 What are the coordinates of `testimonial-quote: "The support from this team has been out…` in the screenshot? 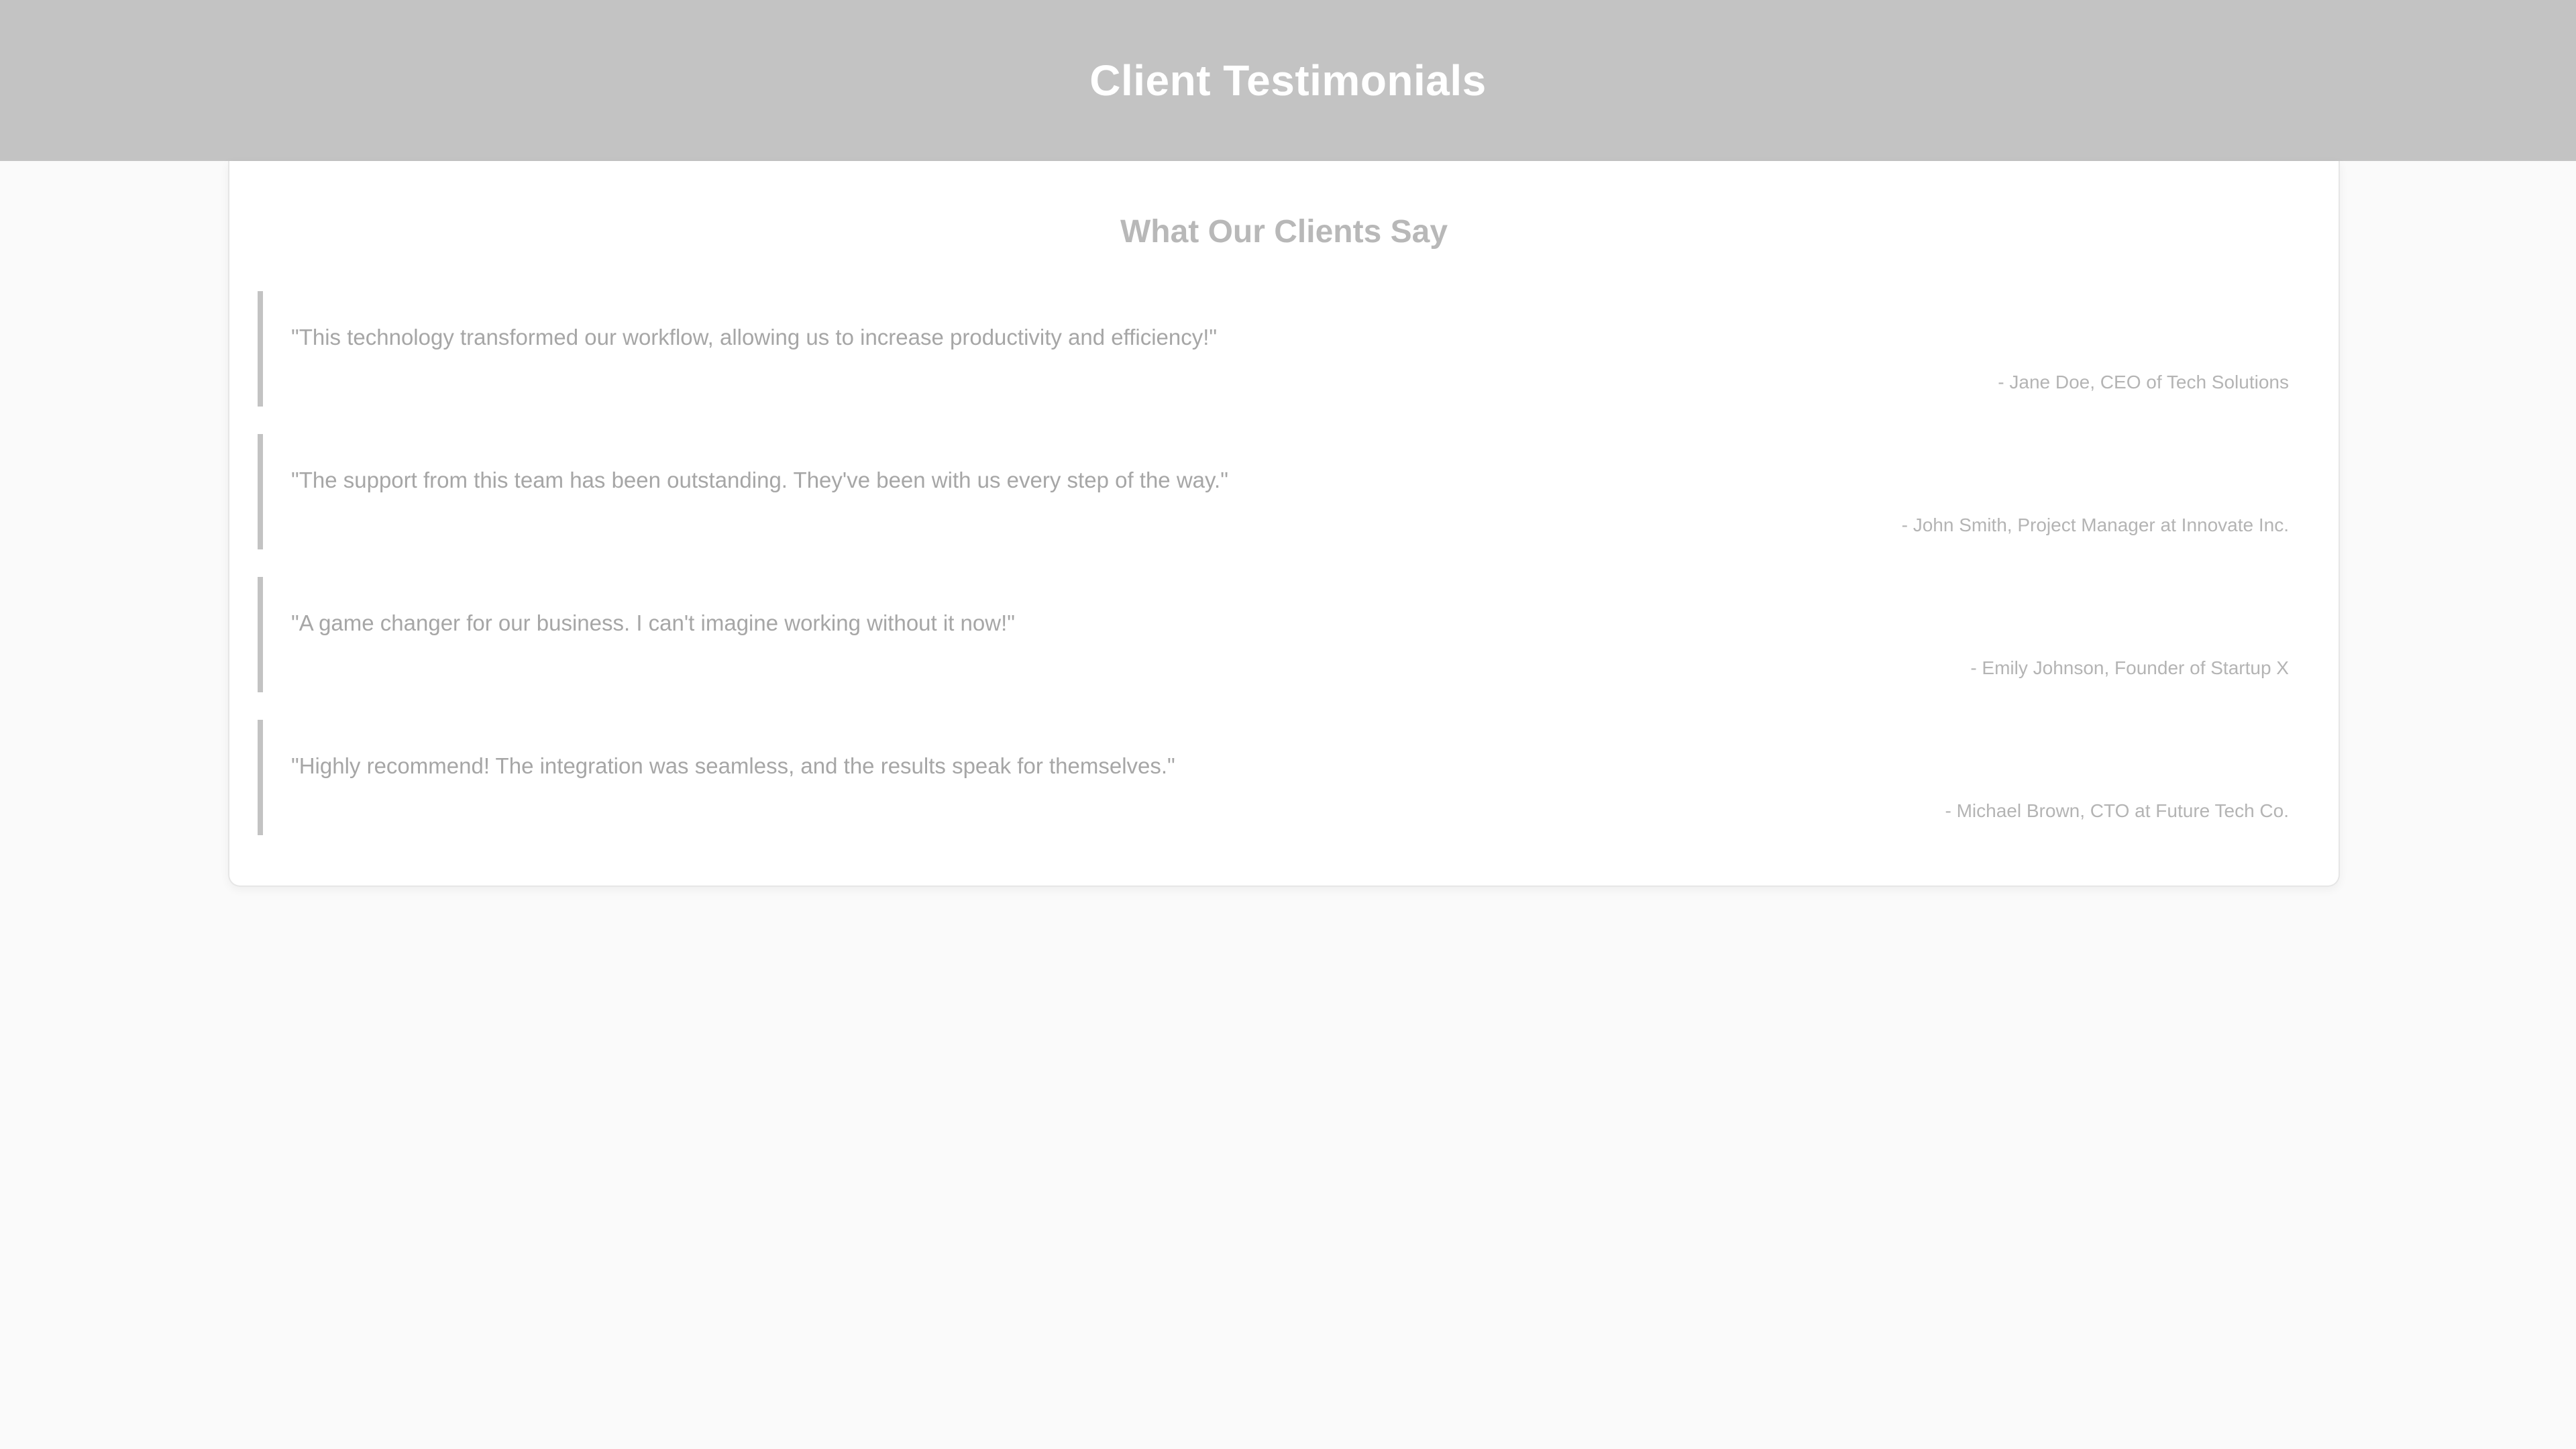 It's located at (759, 480).